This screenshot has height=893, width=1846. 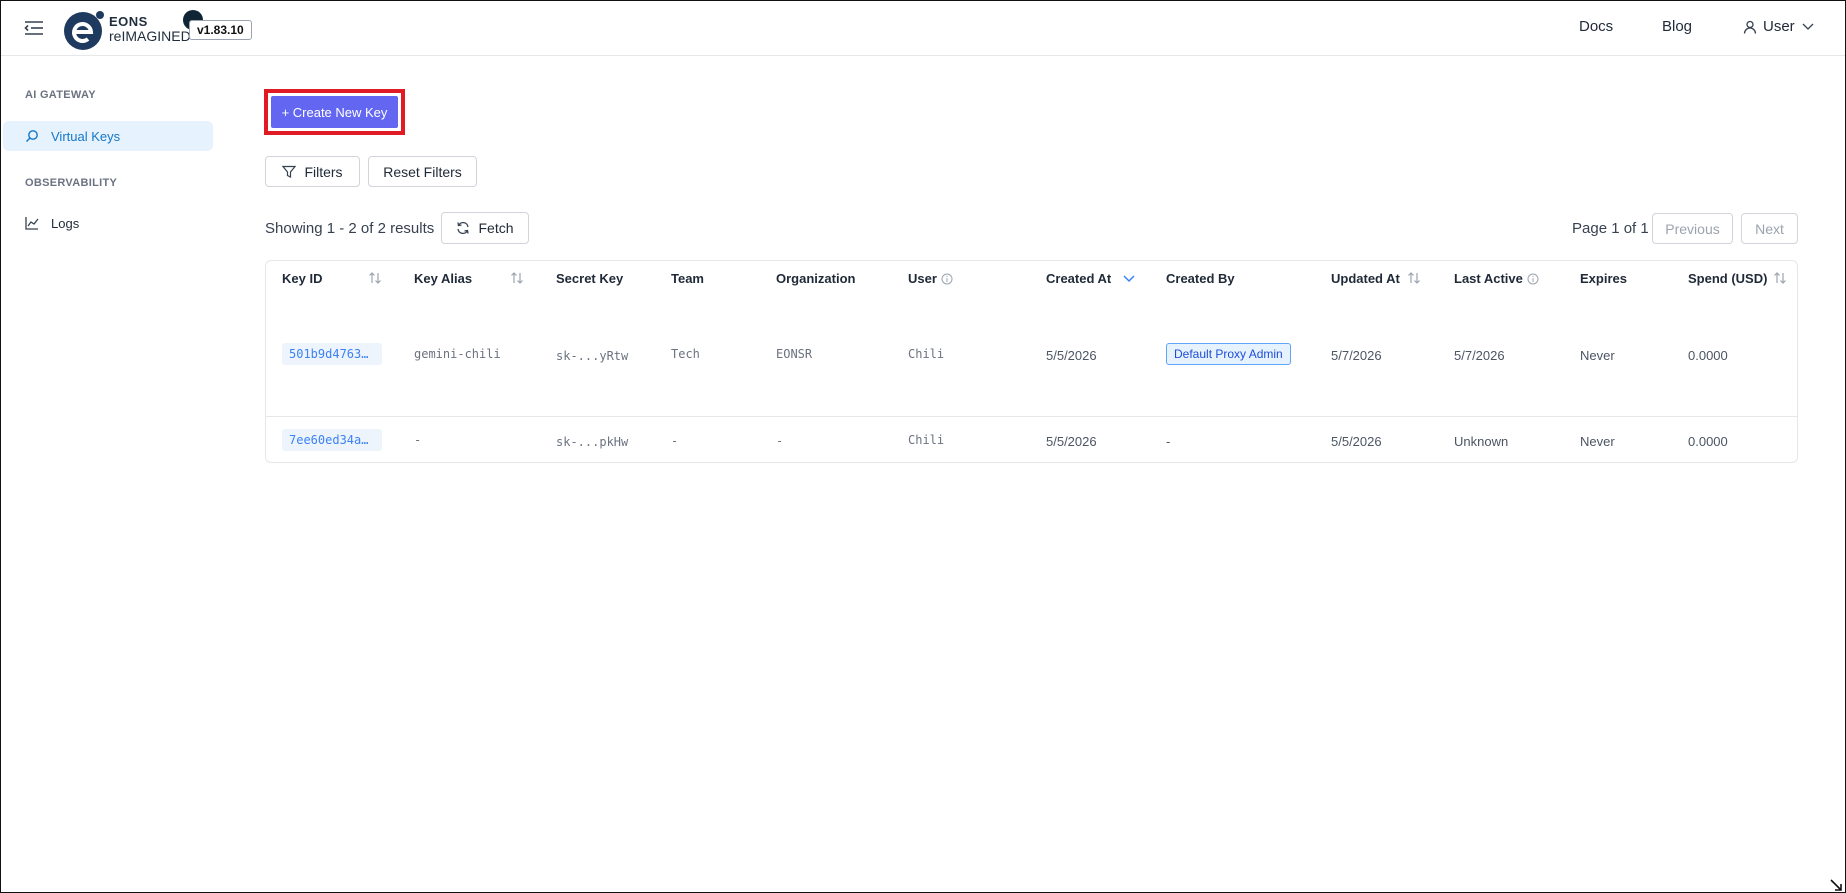 I want to click on refresh-icon, so click(x=463, y=228).